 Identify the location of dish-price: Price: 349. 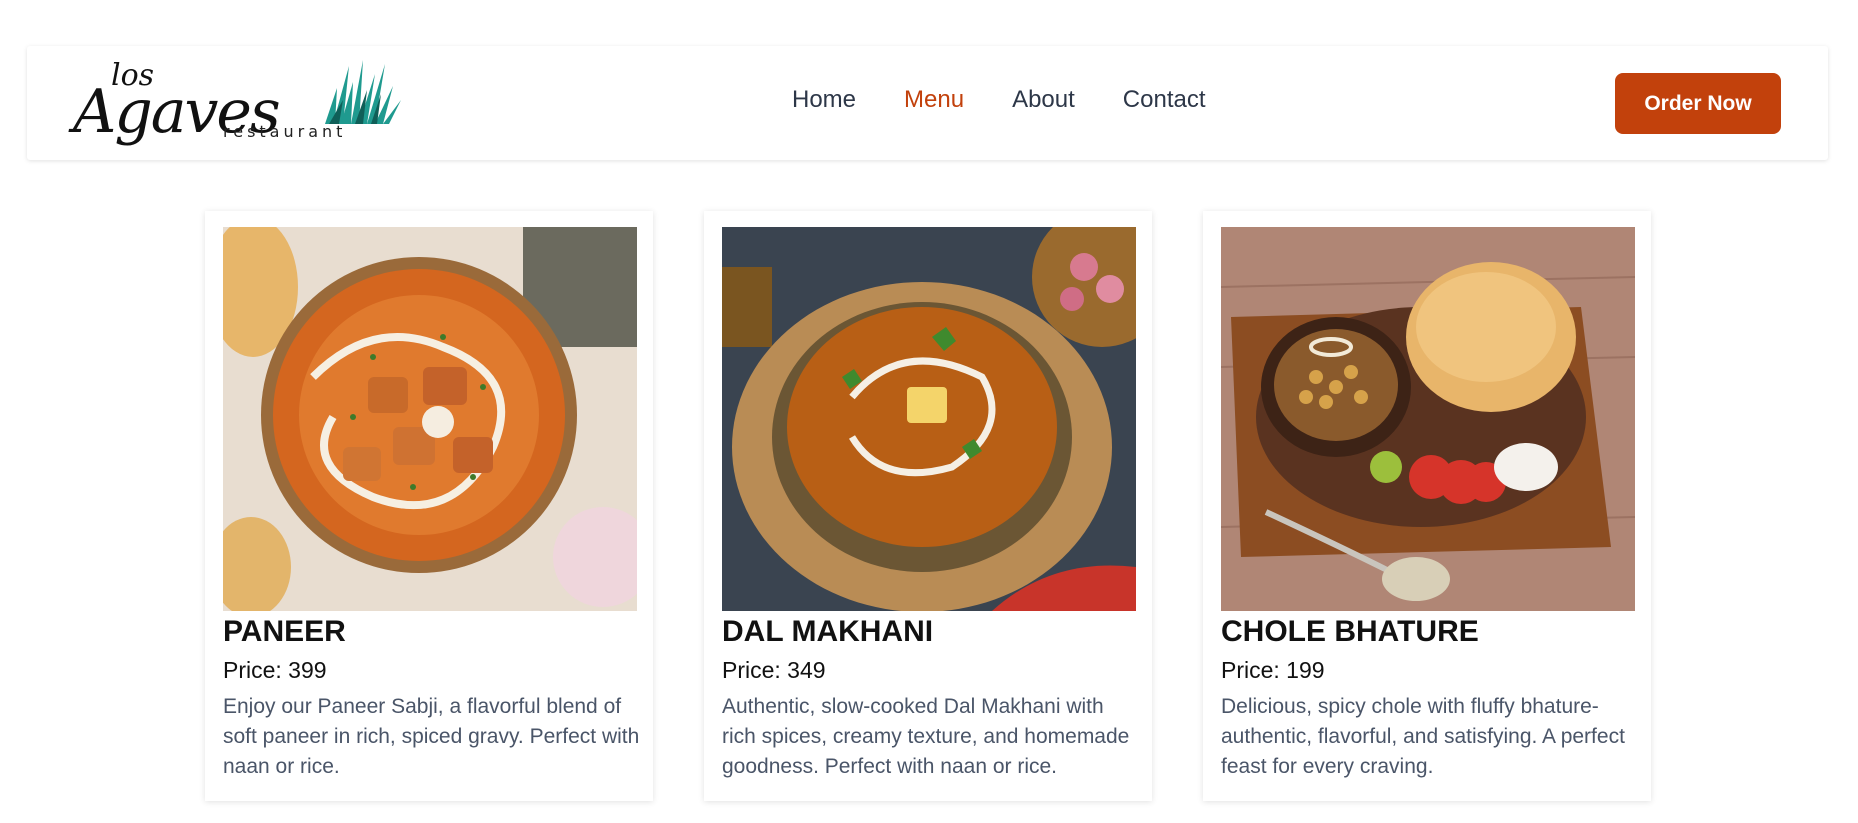
(774, 670).